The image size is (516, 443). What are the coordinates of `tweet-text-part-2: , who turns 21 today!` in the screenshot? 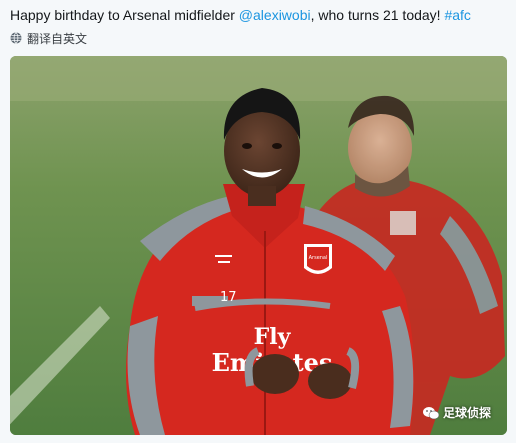 It's located at (377, 15).